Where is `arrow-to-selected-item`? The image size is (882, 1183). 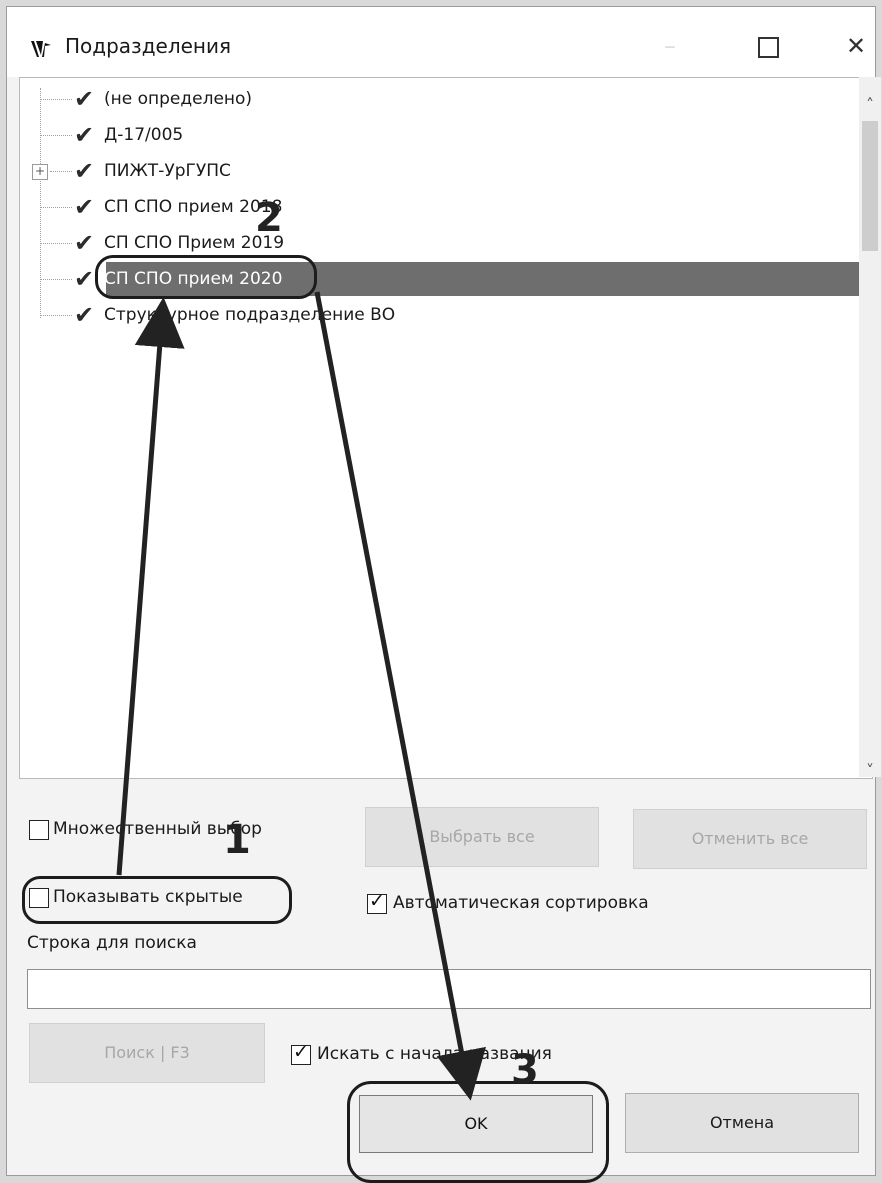
arrow-to-selected-item is located at coordinates (150, 586).